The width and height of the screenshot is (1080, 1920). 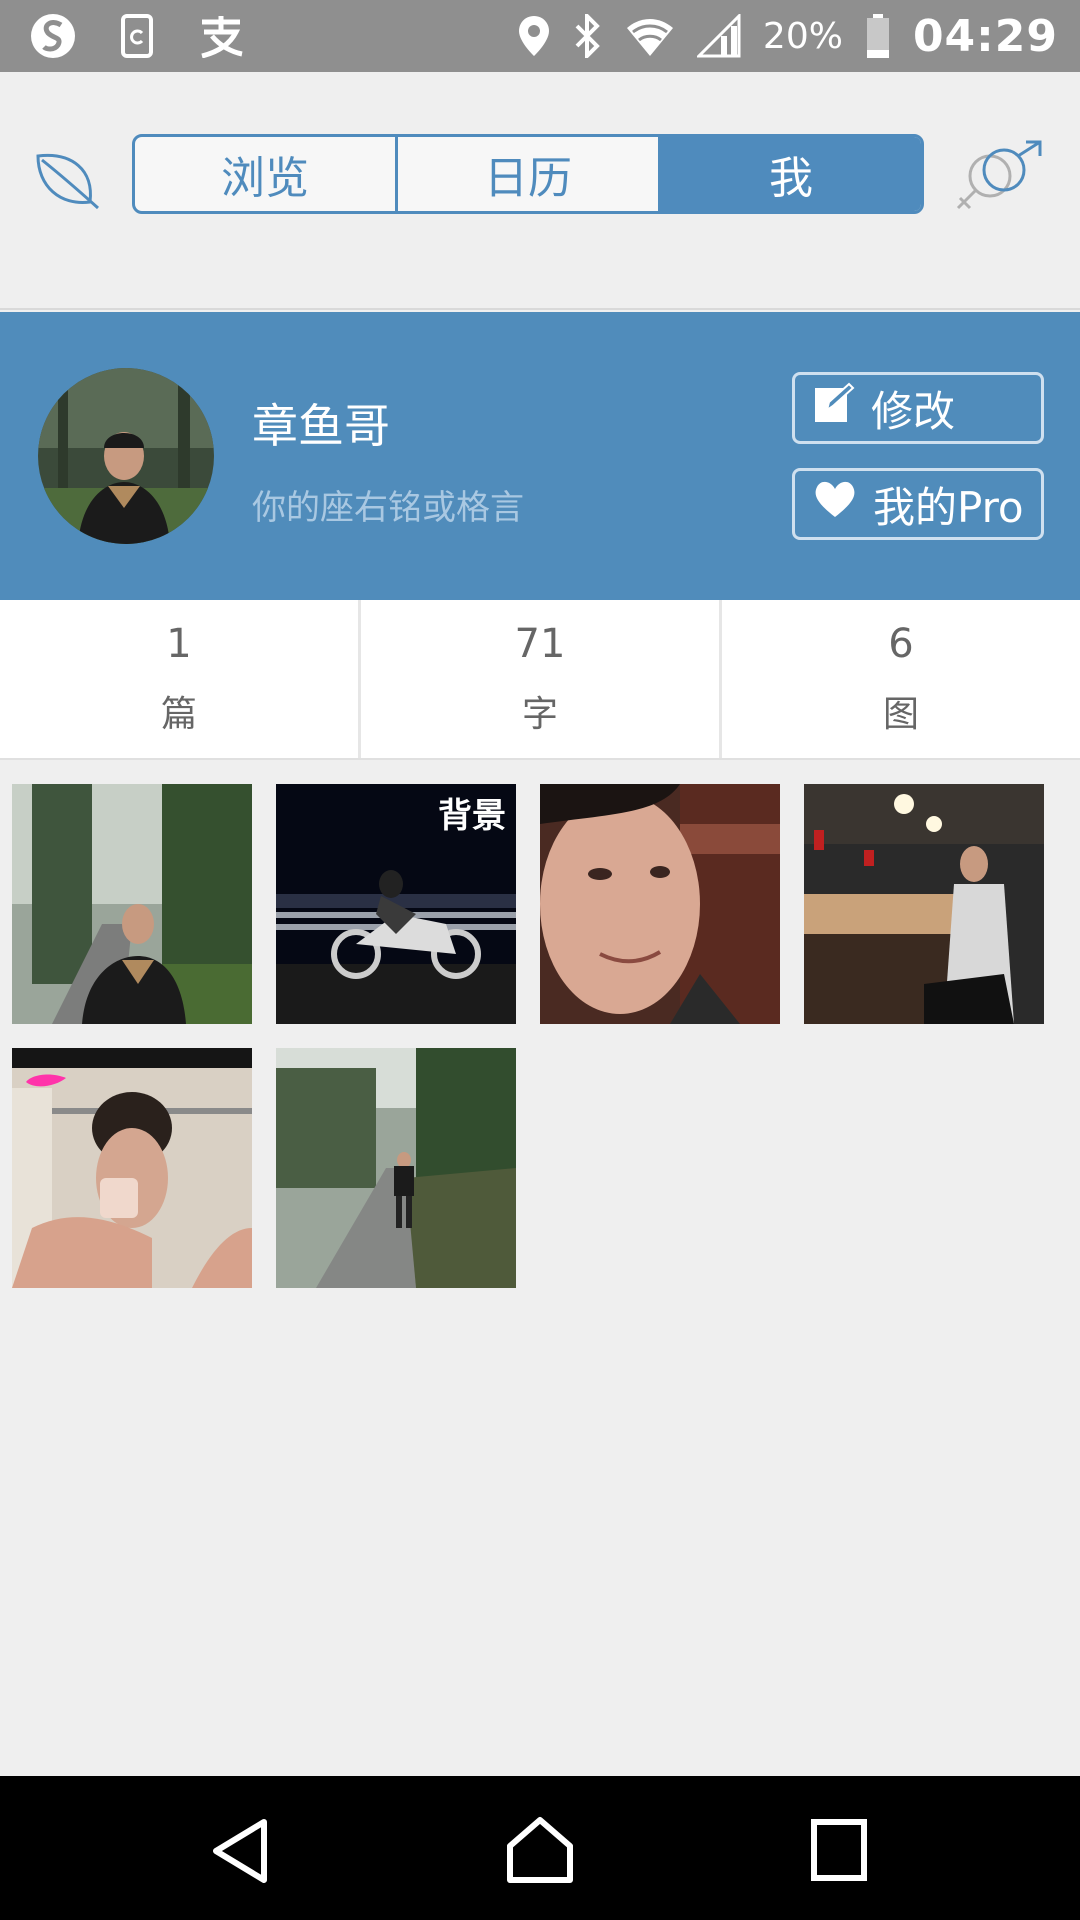 I want to click on edit-label: 修改, so click(x=913, y=411).